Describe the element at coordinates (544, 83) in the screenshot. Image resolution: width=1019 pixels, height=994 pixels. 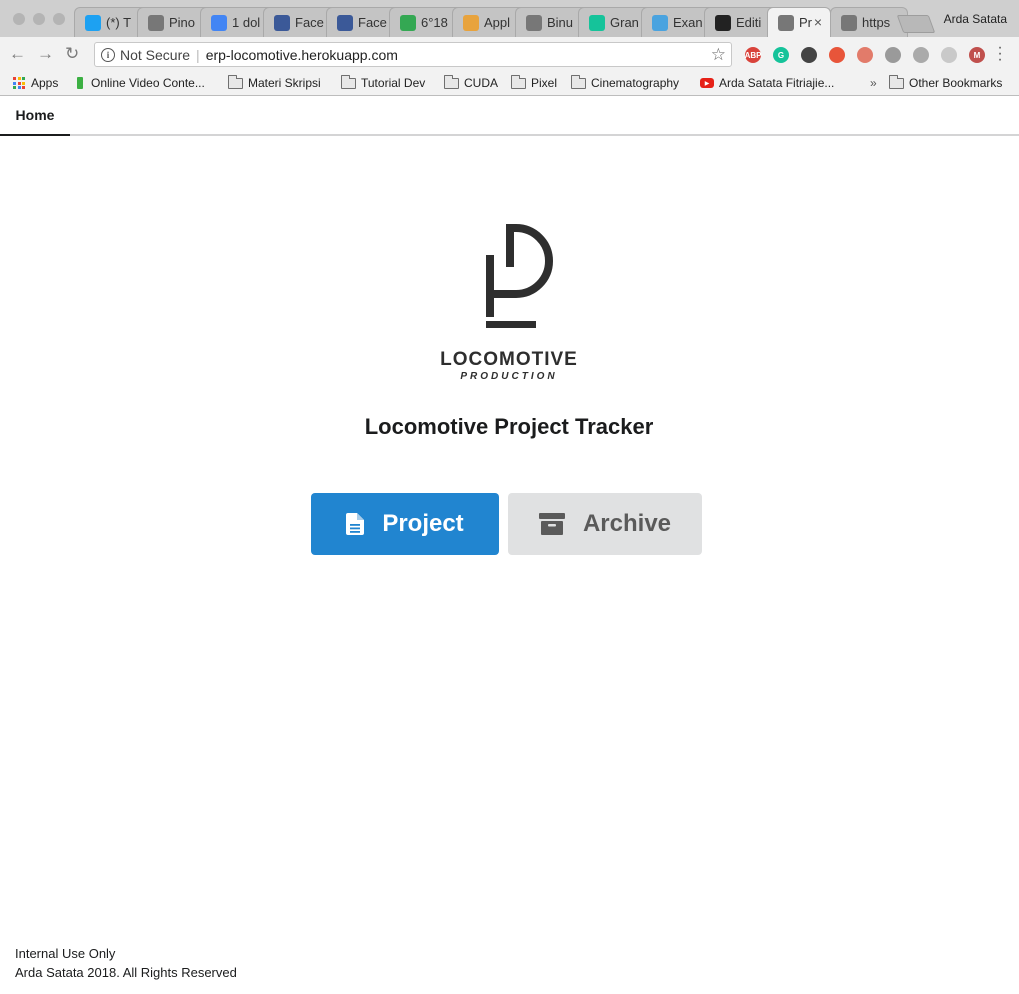
I see `bookmark-label: Pixel` at that location.